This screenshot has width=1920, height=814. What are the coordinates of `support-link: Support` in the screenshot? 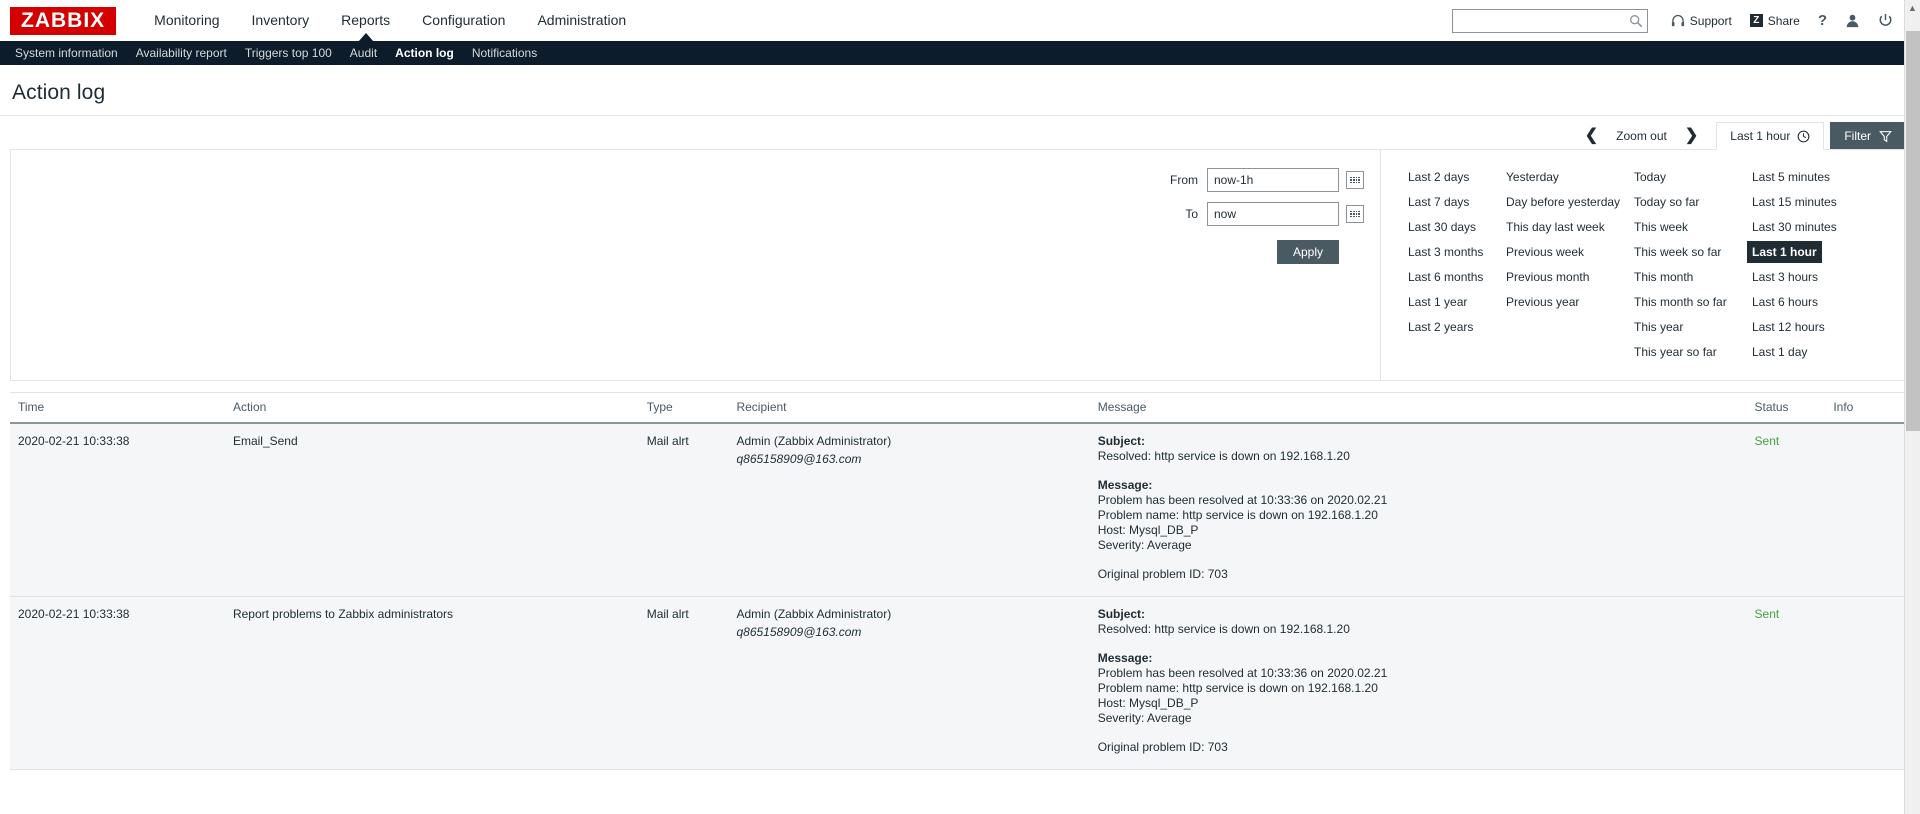 It's located at (1701, 20).